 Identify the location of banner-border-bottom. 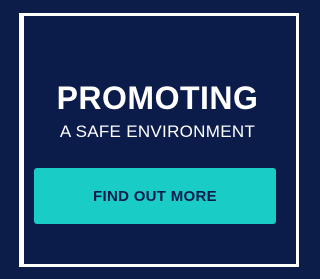
(159, 265).